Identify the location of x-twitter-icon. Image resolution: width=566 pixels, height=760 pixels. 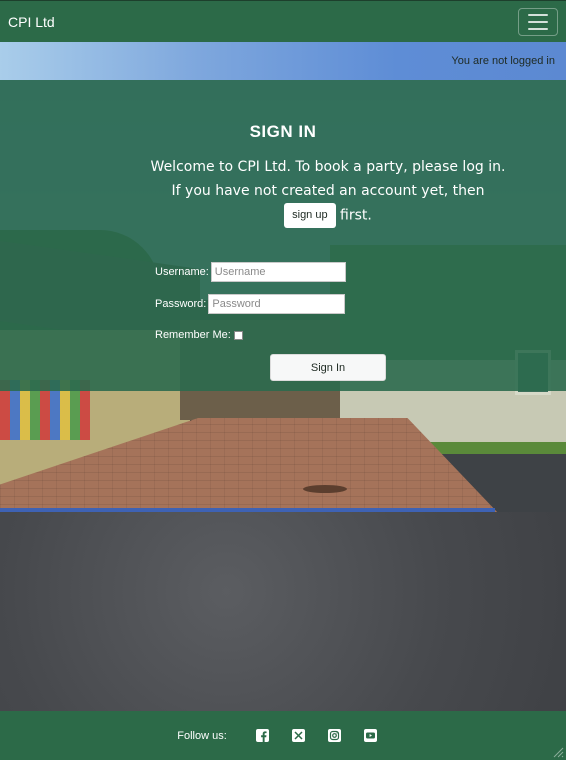
(299, 736).